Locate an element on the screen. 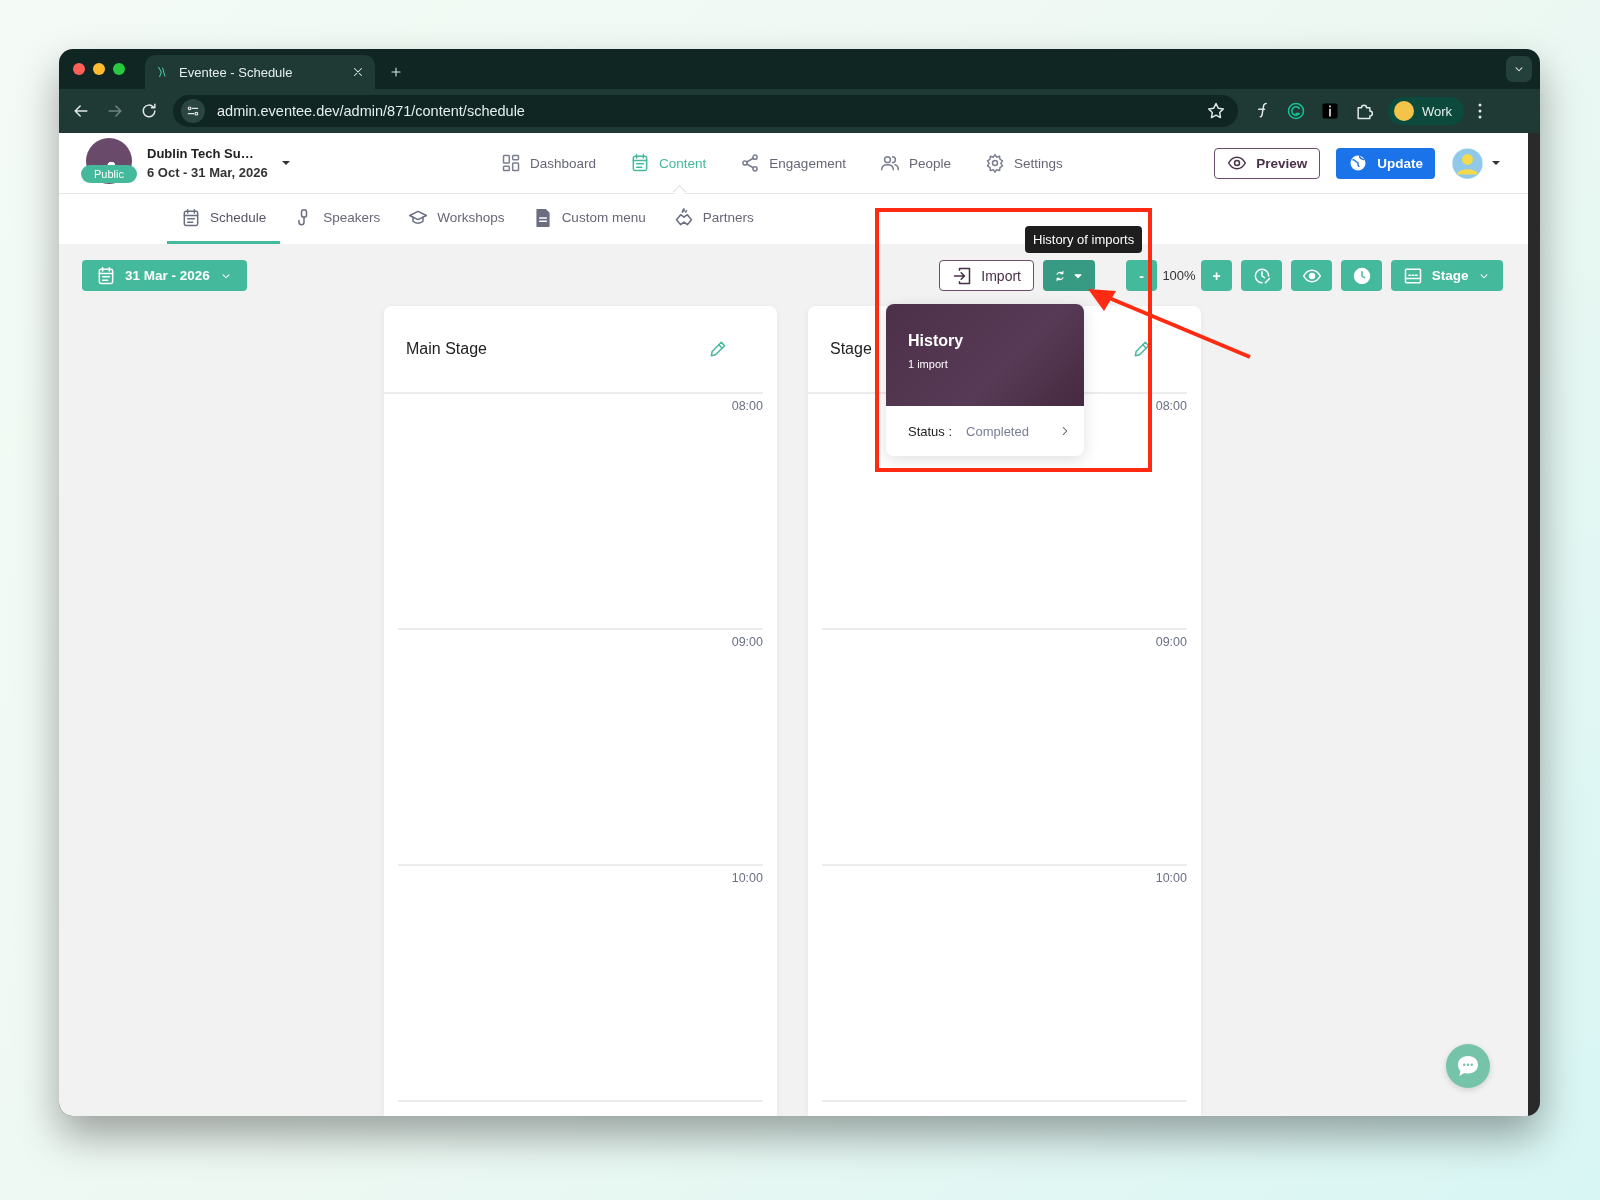 The width and height of the screenshot is (1600, 1200). import-button: Import is located at coordinates (986, 275).